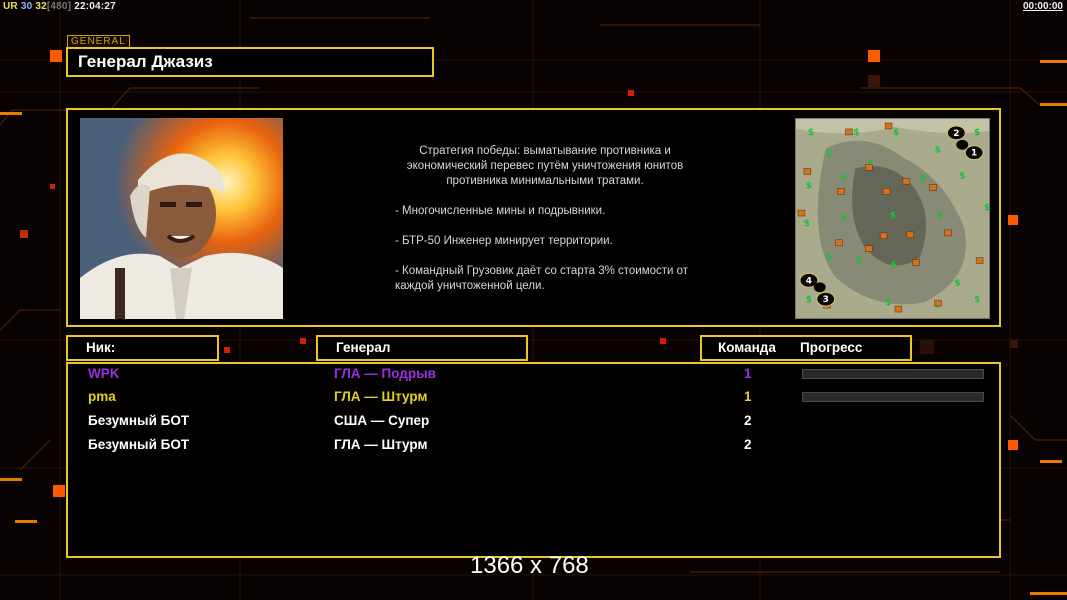 The image size is (1067, 600). I want to click on start-position-2: 2, so click(956, 134).